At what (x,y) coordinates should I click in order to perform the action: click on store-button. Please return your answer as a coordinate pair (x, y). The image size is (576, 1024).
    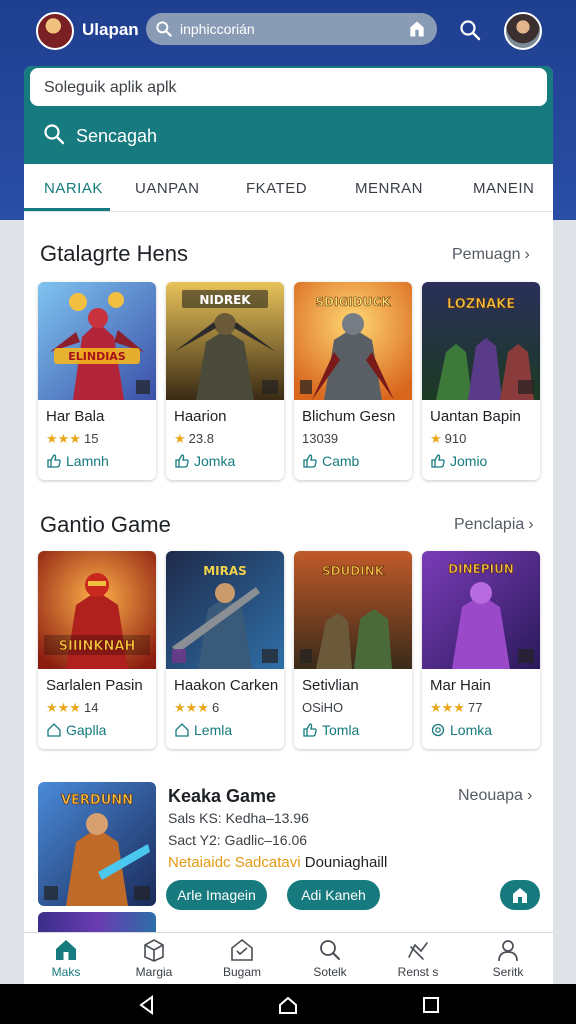
    Looking at the image, I should click on (520, 895).